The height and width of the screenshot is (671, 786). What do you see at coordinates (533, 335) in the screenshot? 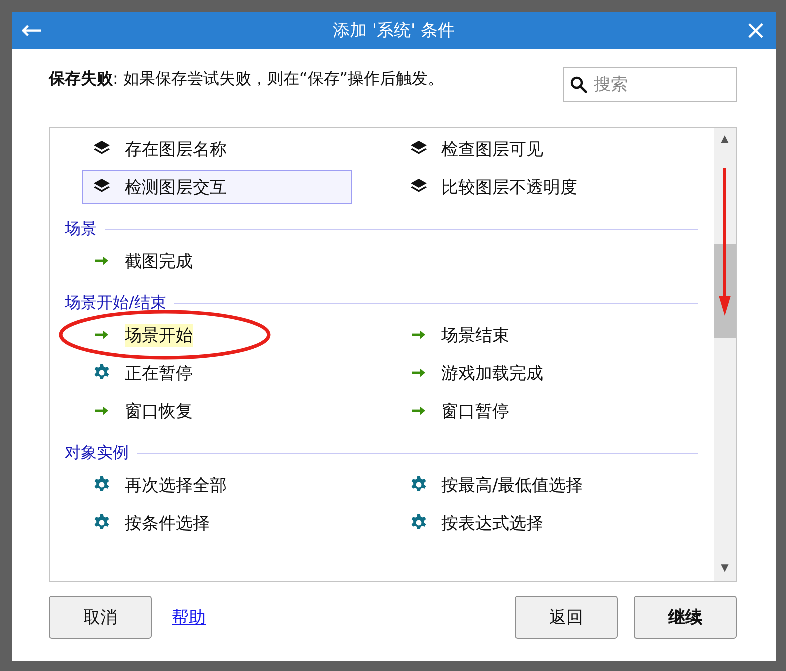
I see `condition-item: 场景结束` at bounding box center [533, 335].